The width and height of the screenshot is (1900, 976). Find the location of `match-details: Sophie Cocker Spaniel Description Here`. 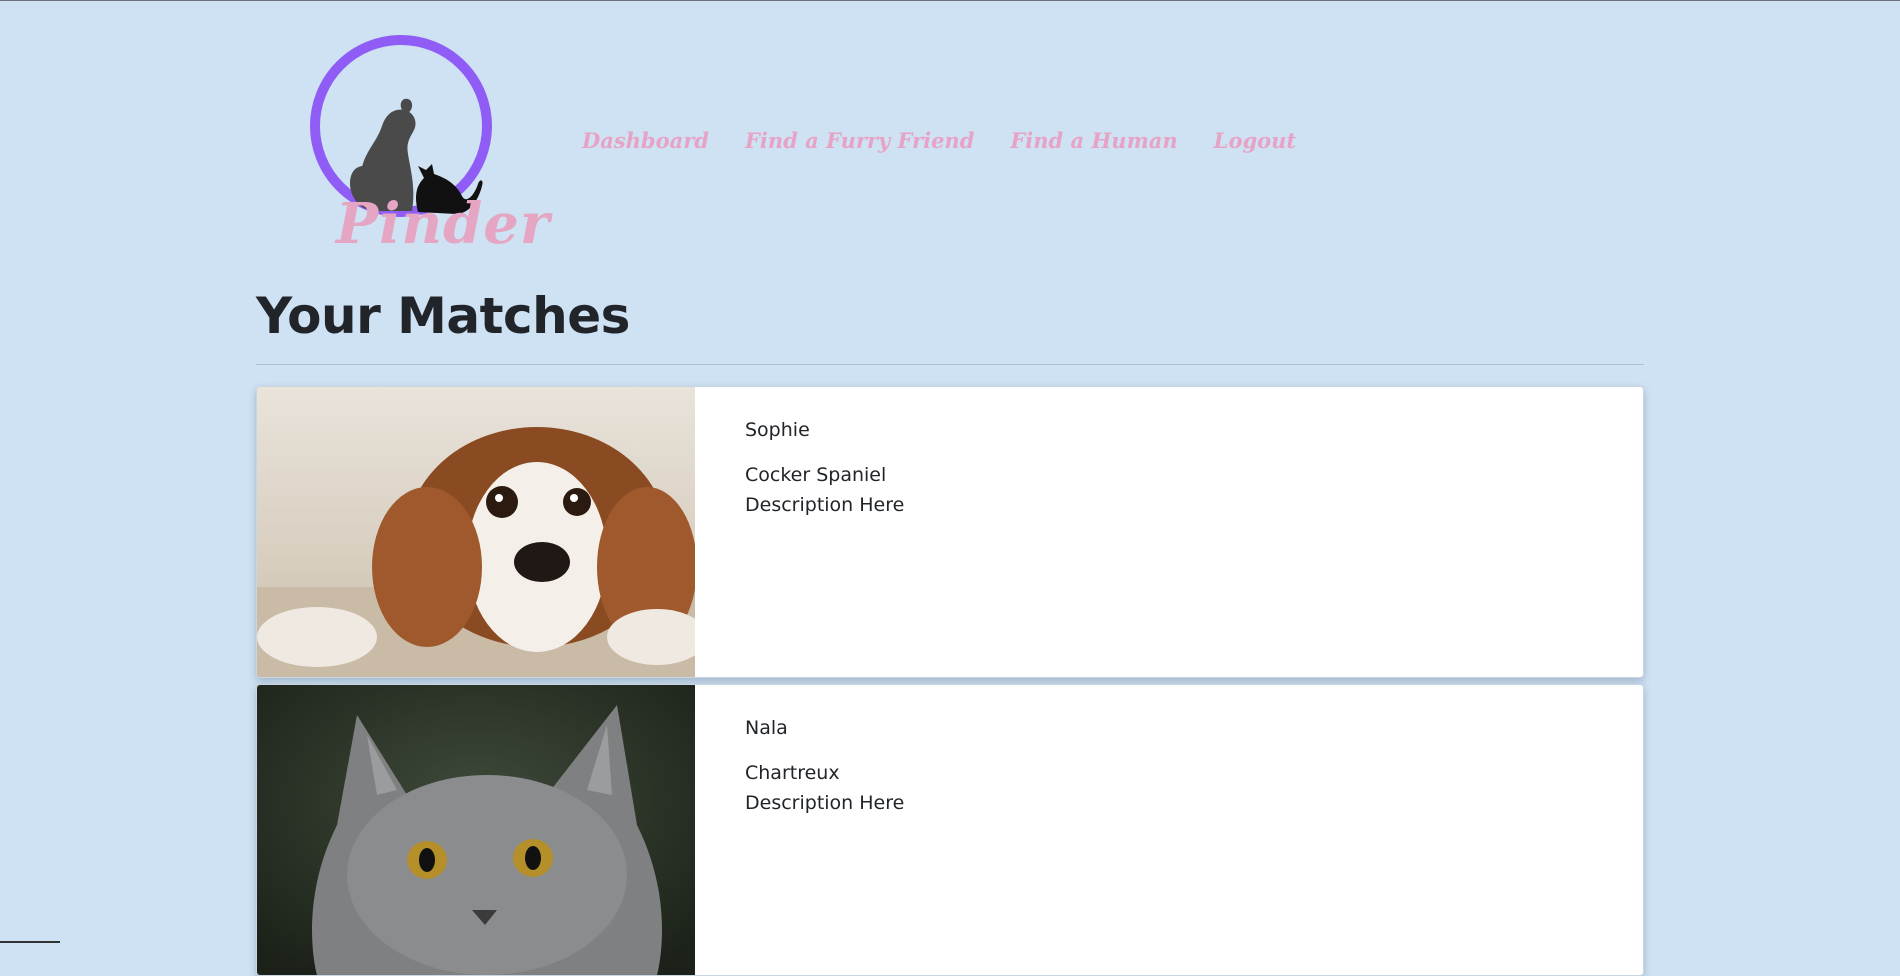

match-details: Sophie Cocker Spaniel Description Here is located at coordinates (824, 467).